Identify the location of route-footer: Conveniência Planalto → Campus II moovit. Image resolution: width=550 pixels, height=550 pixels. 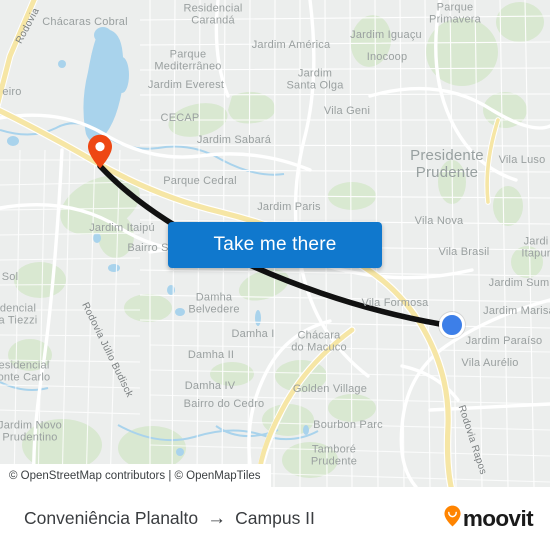
(275, 518).